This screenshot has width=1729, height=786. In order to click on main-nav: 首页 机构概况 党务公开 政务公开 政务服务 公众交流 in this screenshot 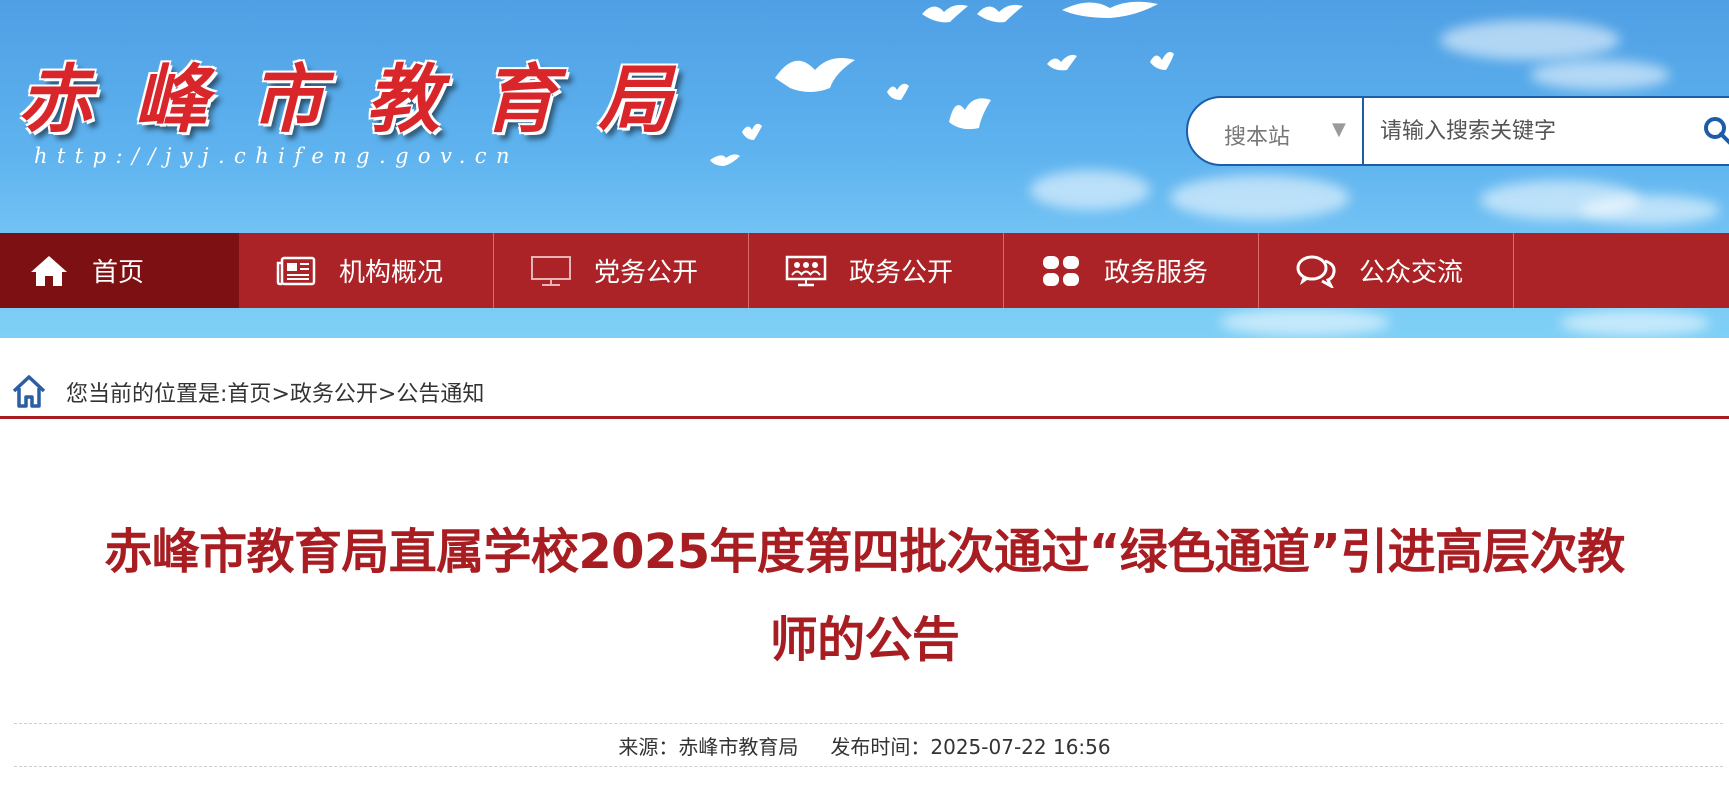, I will do `click(864, 270)`.